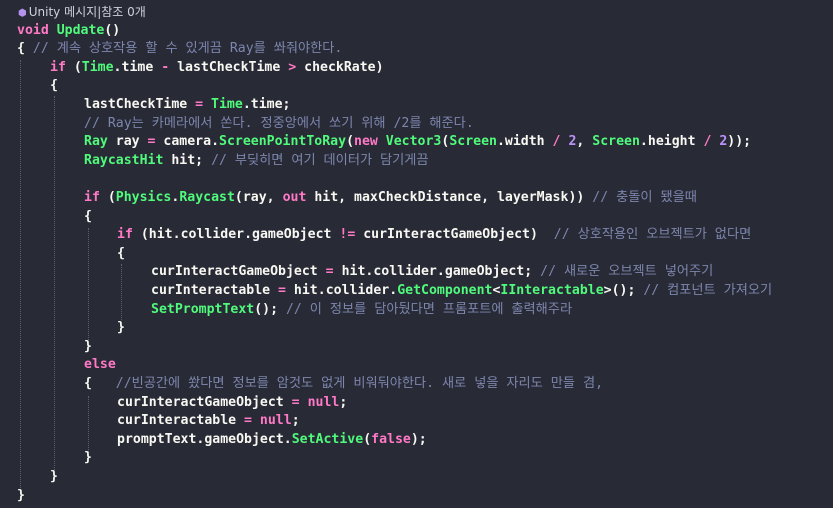  What do you see at coordinates (552, 290) in the screenshot?
I see `code-token: IInteractable` at bounding box center [552, 290].